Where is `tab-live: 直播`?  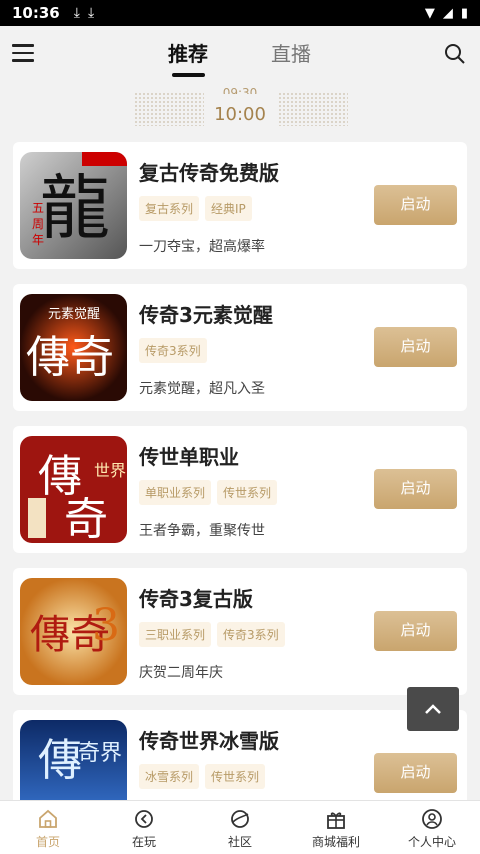 tab-live: 直播 is located at coordinates (291, 52).